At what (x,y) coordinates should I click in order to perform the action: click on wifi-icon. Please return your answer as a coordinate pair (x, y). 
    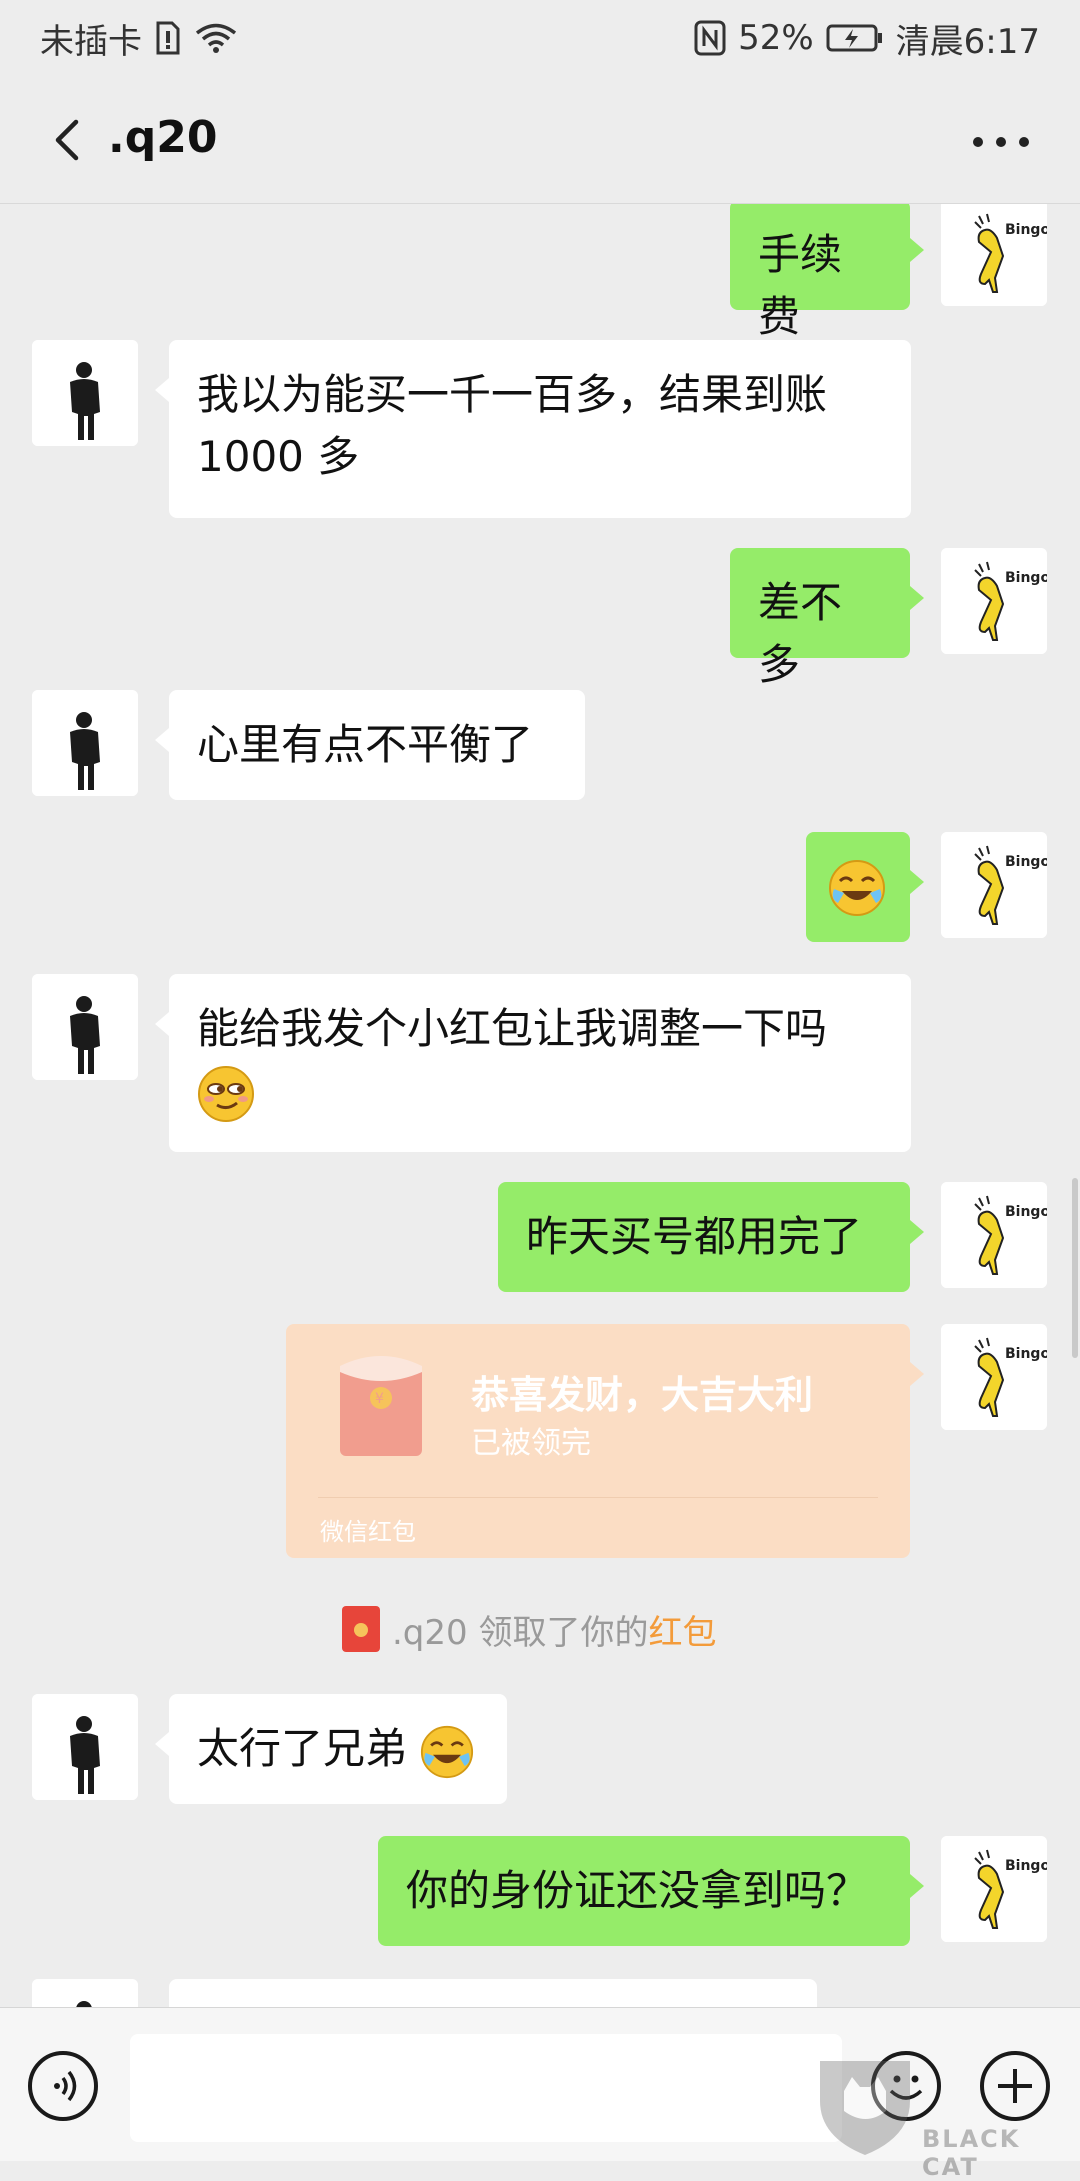
    Looking at the image, I should click on (216, 38).